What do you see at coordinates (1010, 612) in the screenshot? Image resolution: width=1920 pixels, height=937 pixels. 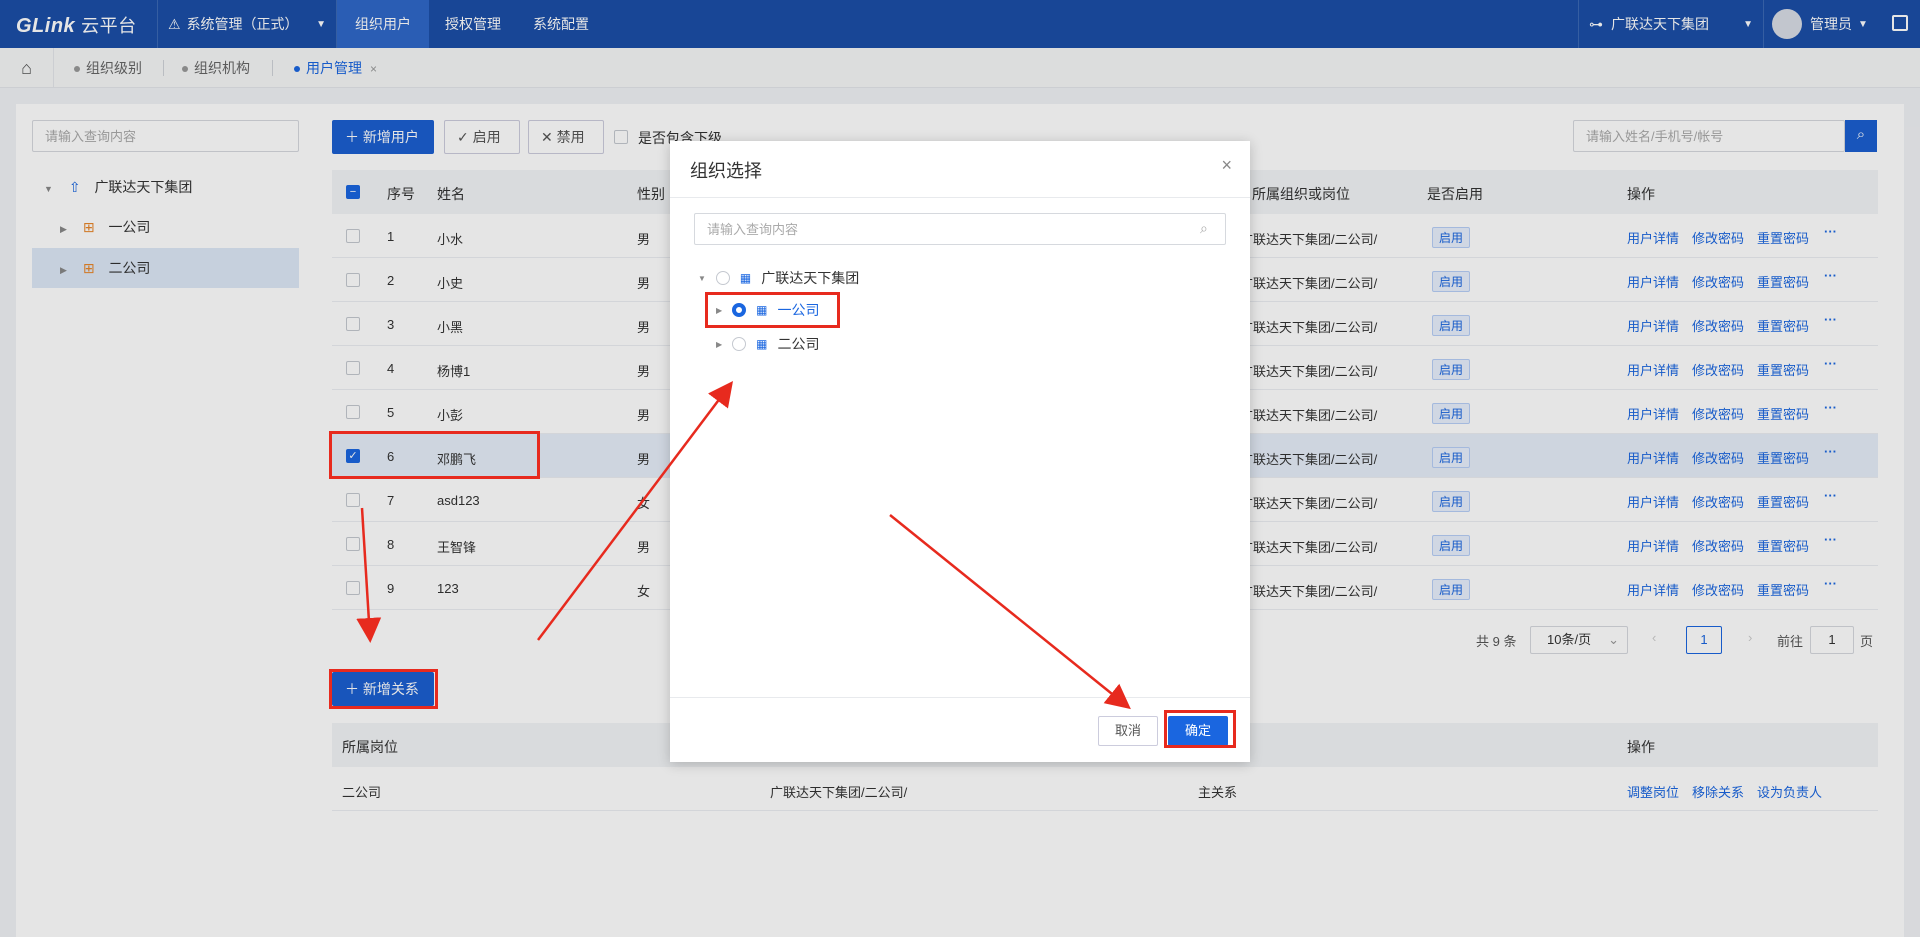 I see `arrow-to-confirm` at bounding box center [1010, 612].